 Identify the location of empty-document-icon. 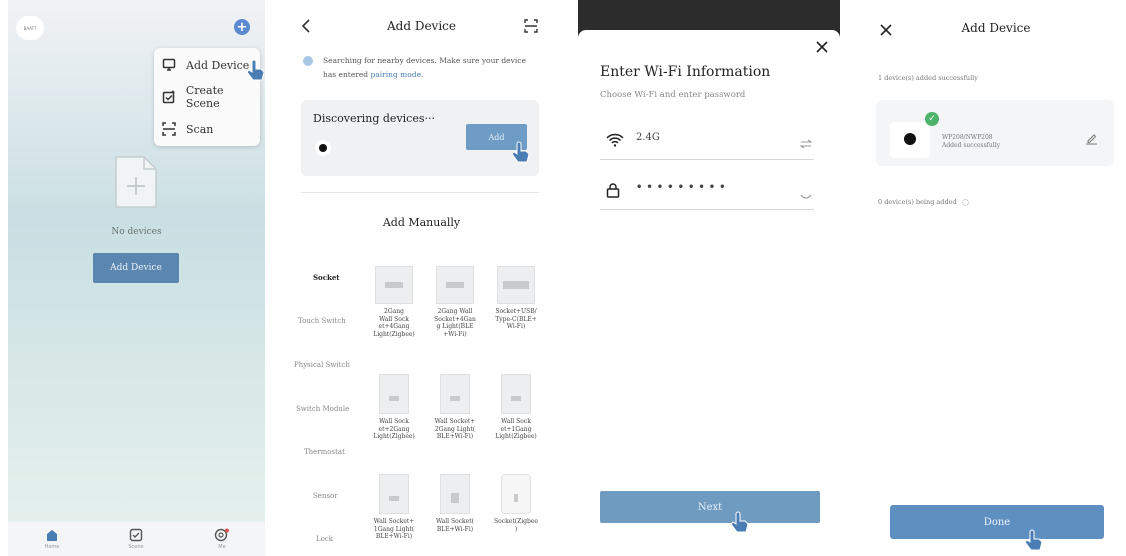
(136, 185).